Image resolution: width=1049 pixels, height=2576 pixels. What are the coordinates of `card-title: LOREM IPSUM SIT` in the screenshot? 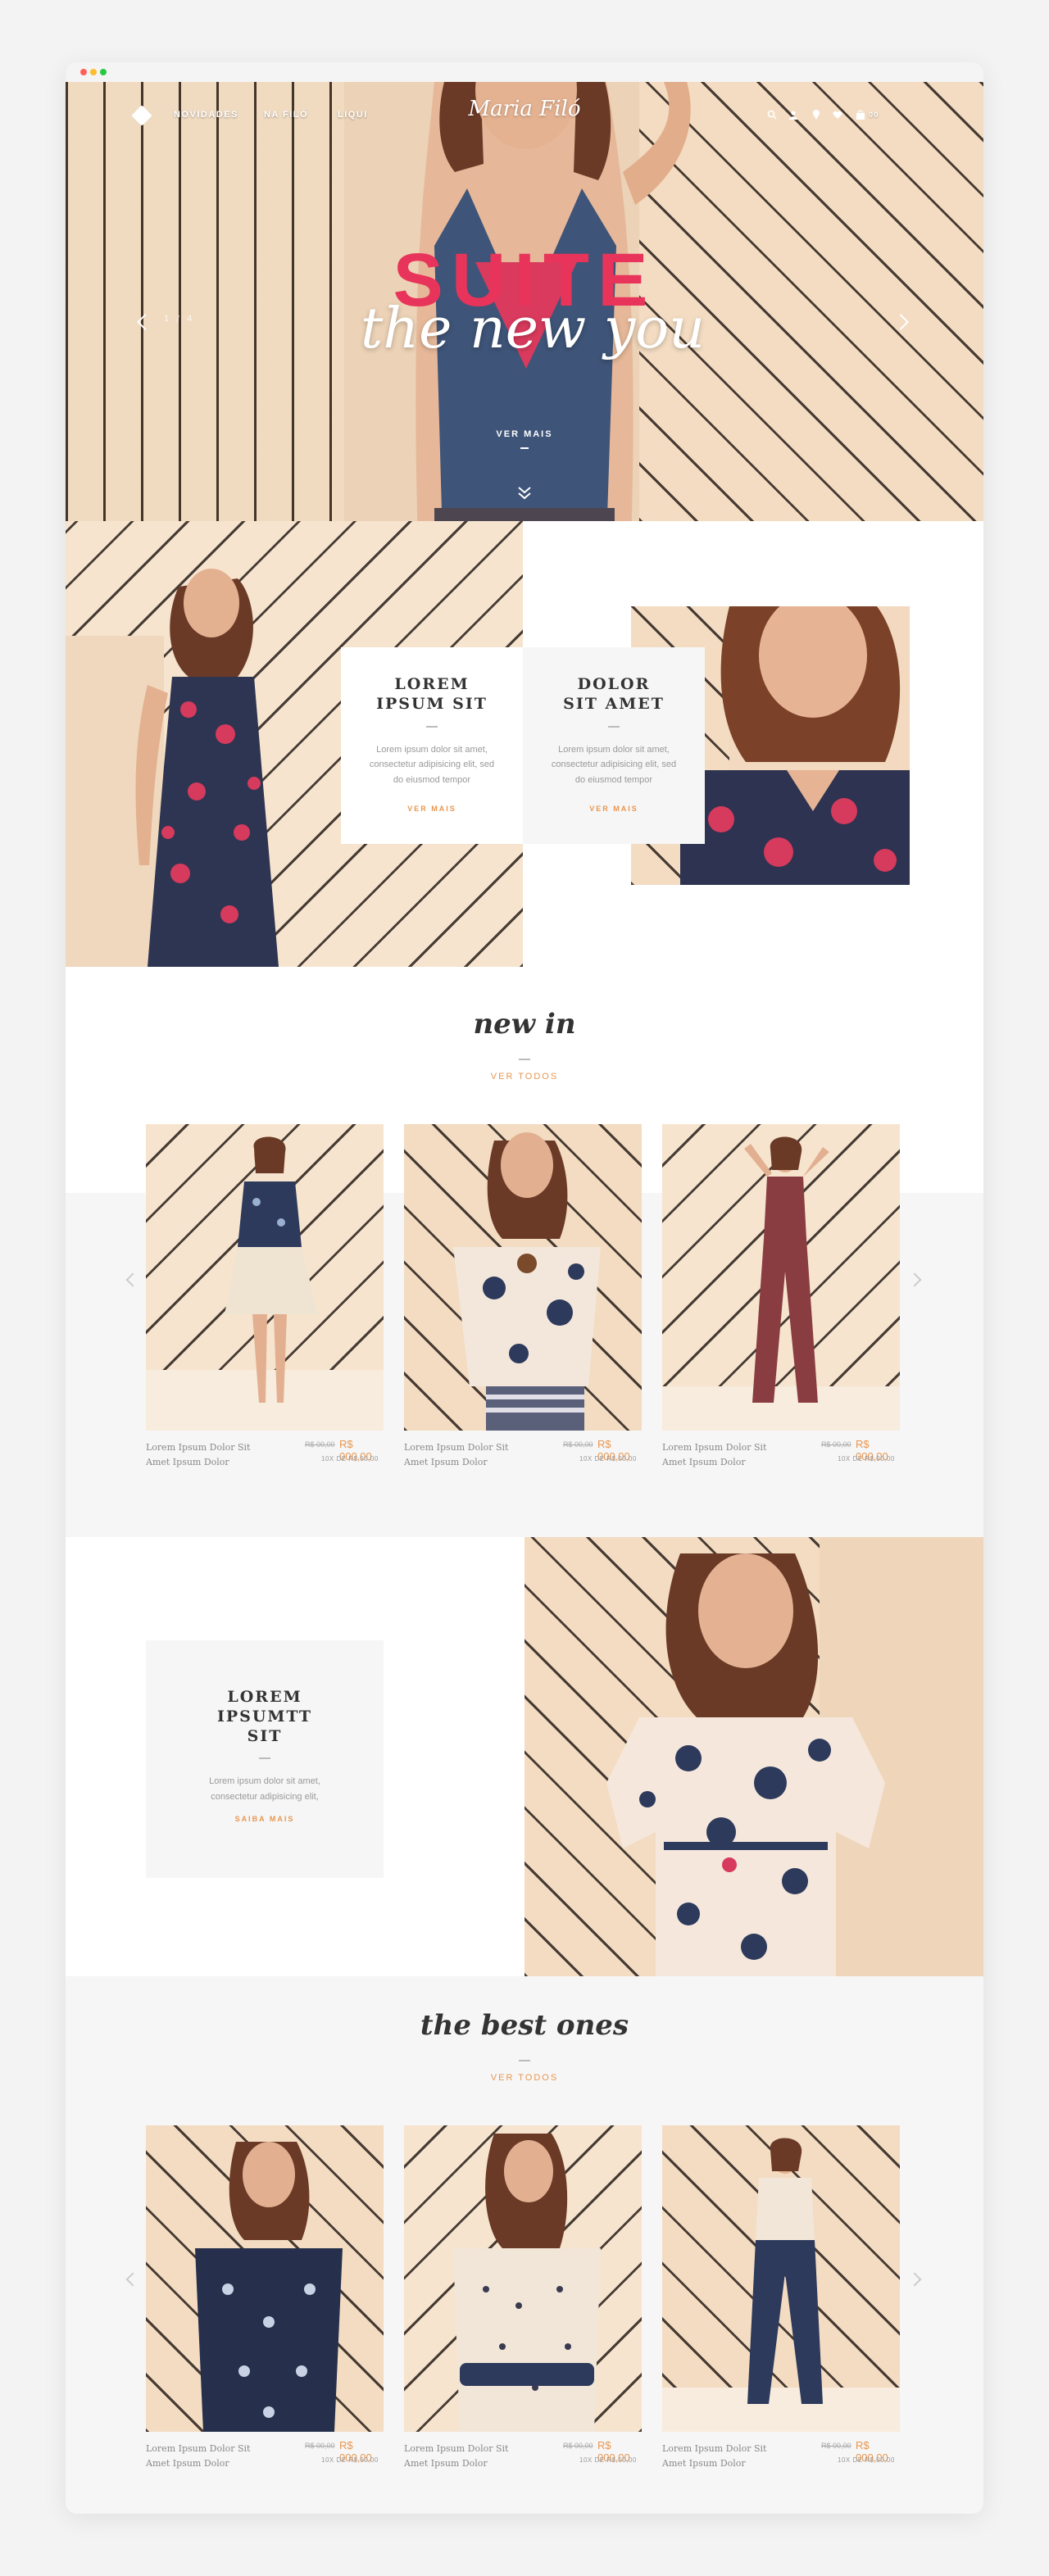 It's located at (432, 694).